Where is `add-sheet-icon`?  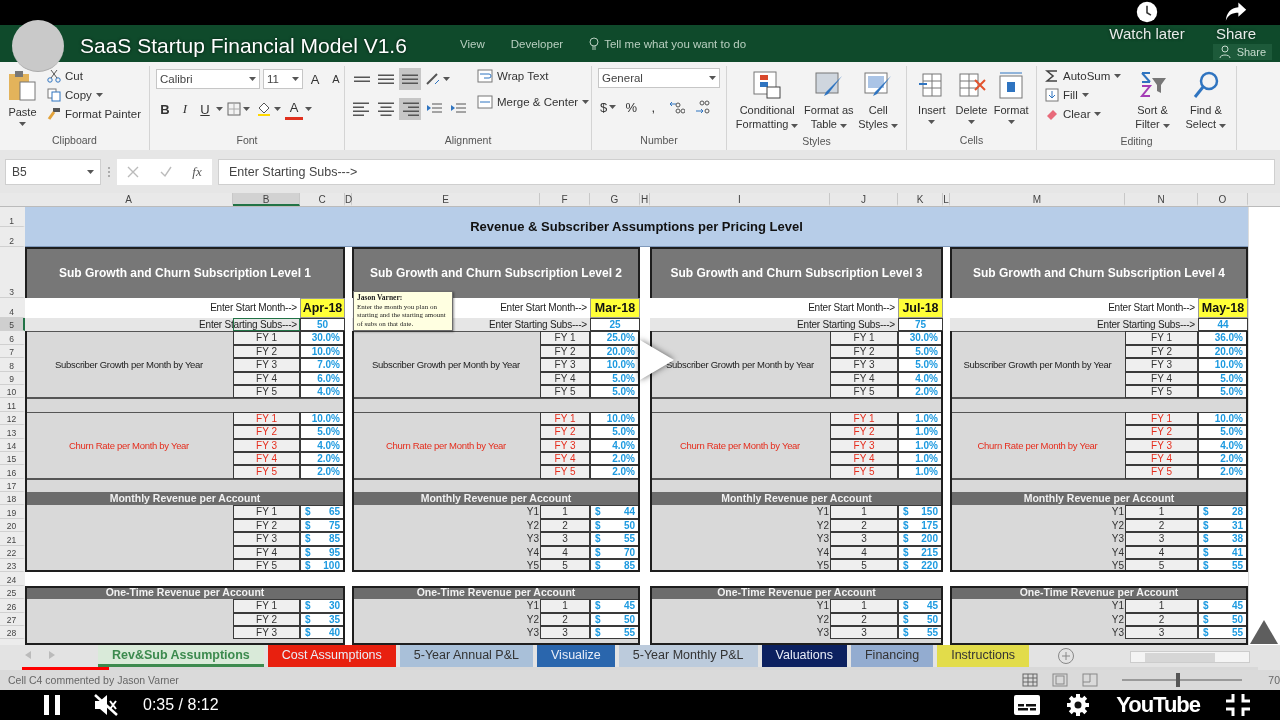 add-sheet-icon is located at coordinates (1066, 656).